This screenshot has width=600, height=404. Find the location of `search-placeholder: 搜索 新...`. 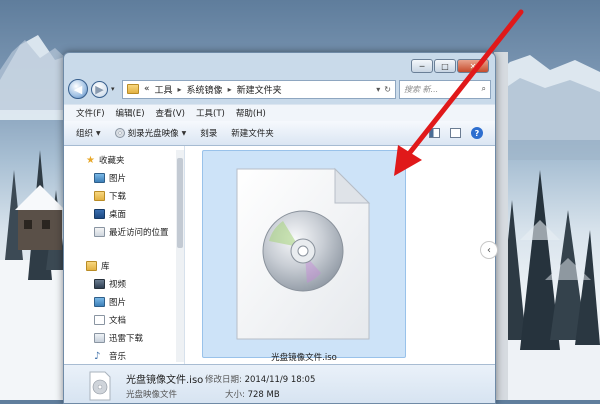

search-placeholder: 搜索 新... is located at coordinates (421, 89).